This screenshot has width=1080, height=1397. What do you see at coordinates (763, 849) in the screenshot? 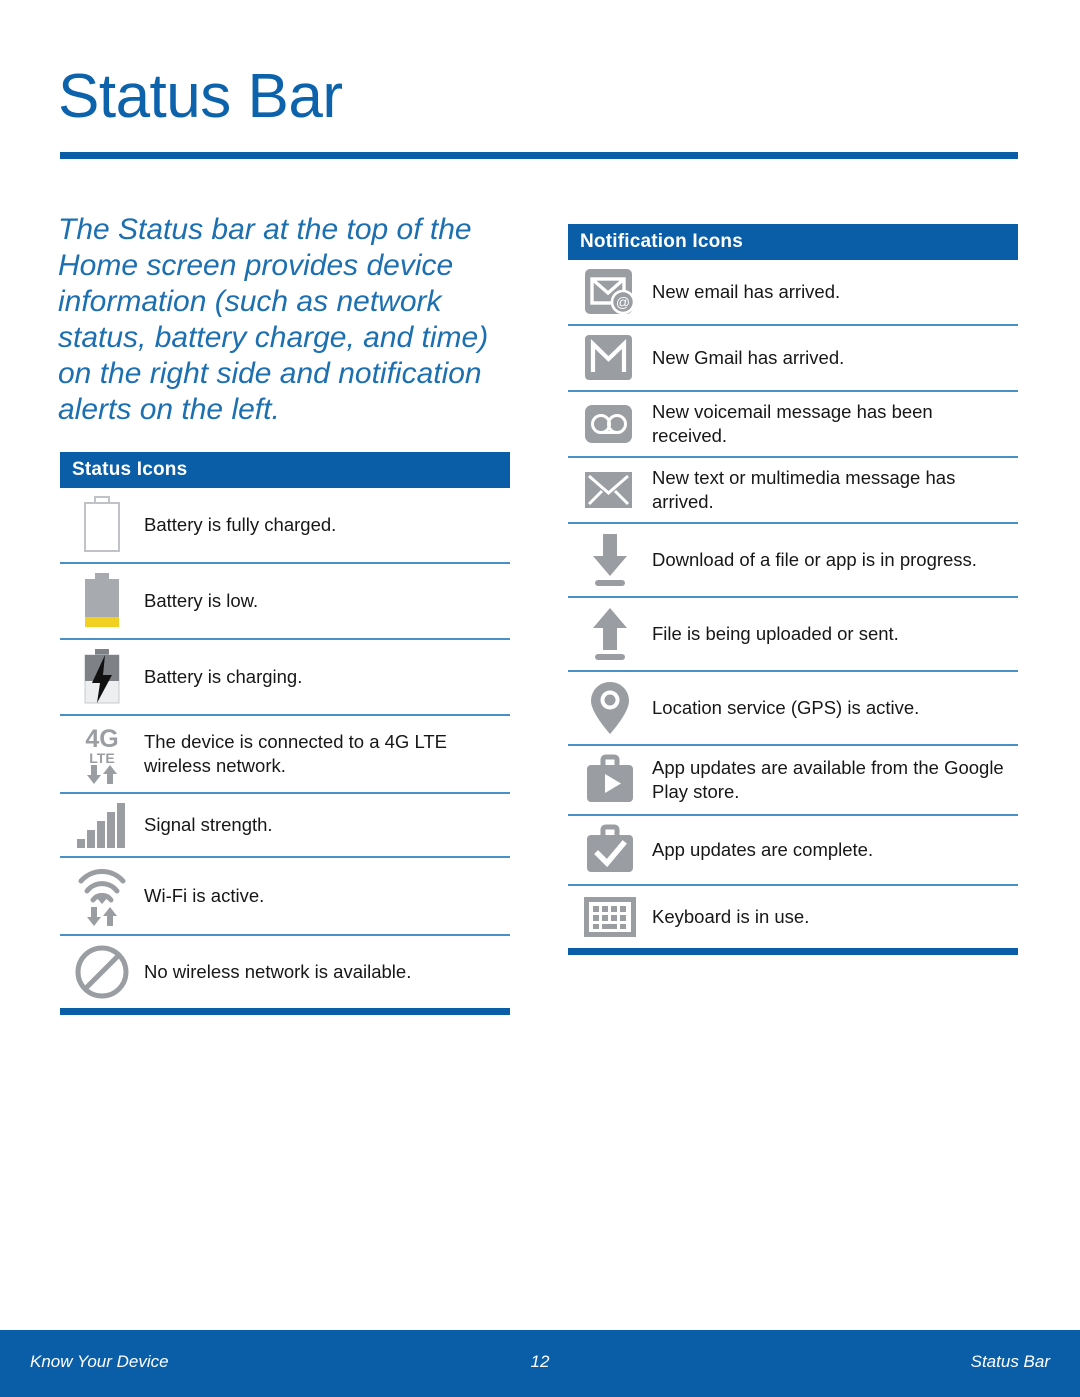
I see `table-cell-text: App updates are complete.` at bounding box center [763, 849].